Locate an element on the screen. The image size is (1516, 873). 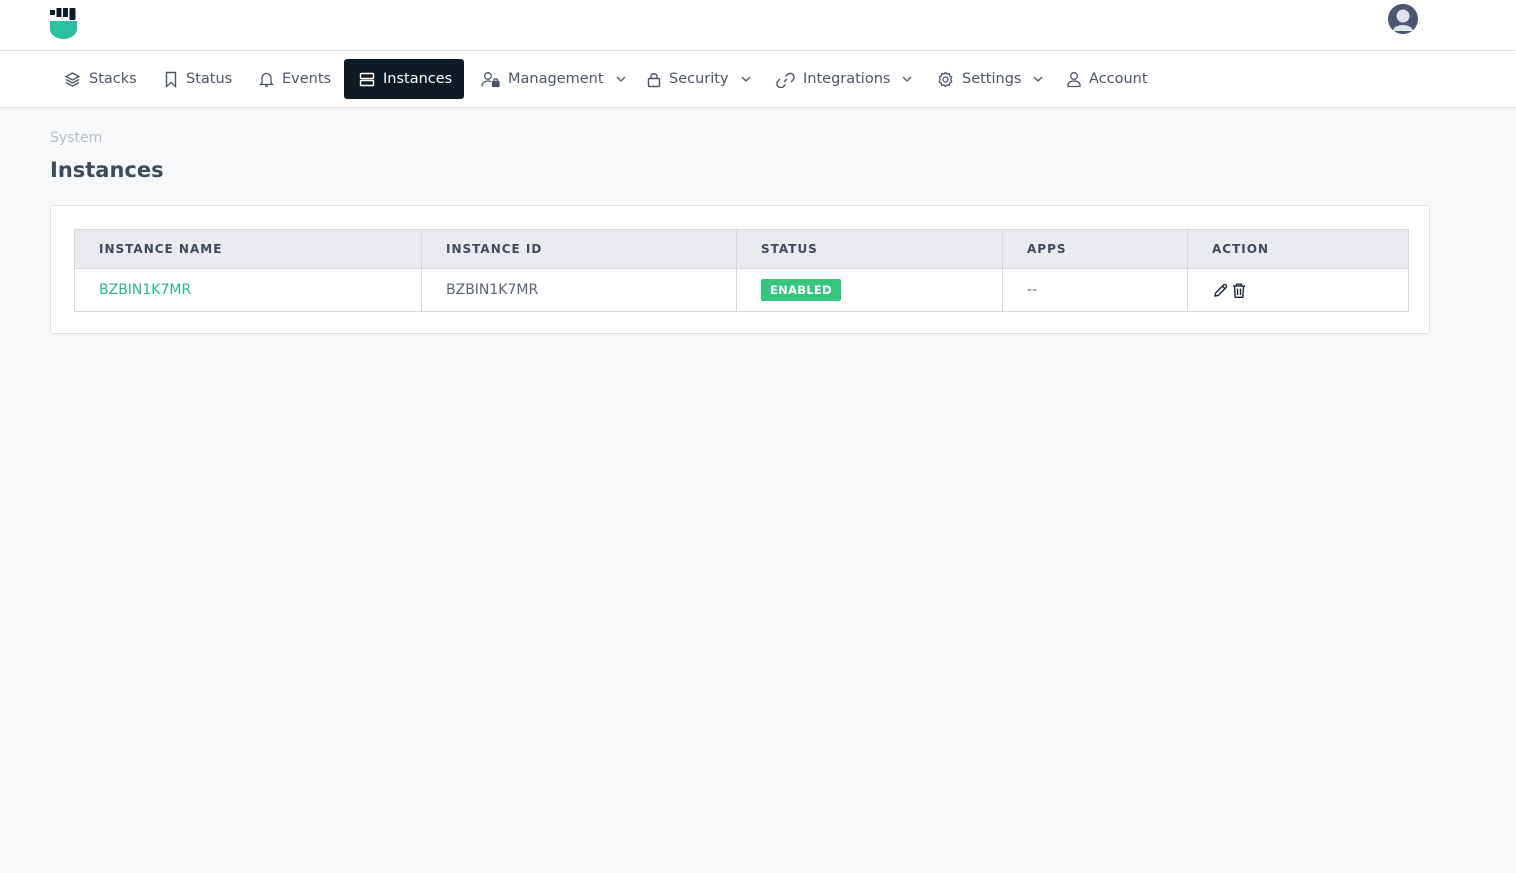
gear-icon is located at coordinates (945, 79).